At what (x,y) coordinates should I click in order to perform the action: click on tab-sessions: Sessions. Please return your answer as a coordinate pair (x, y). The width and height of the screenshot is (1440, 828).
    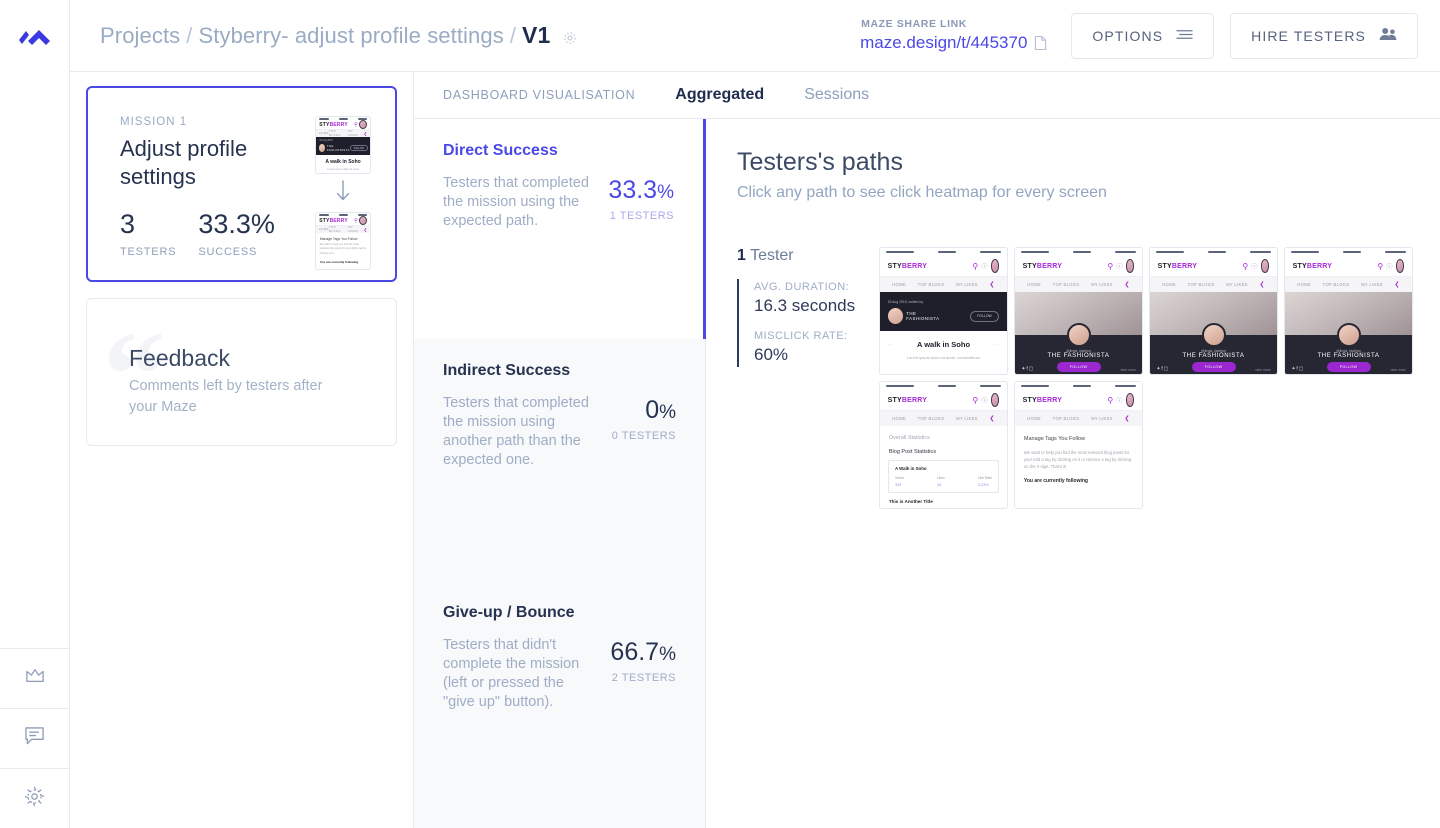
    Looking at the image, I should click on (836, 95).